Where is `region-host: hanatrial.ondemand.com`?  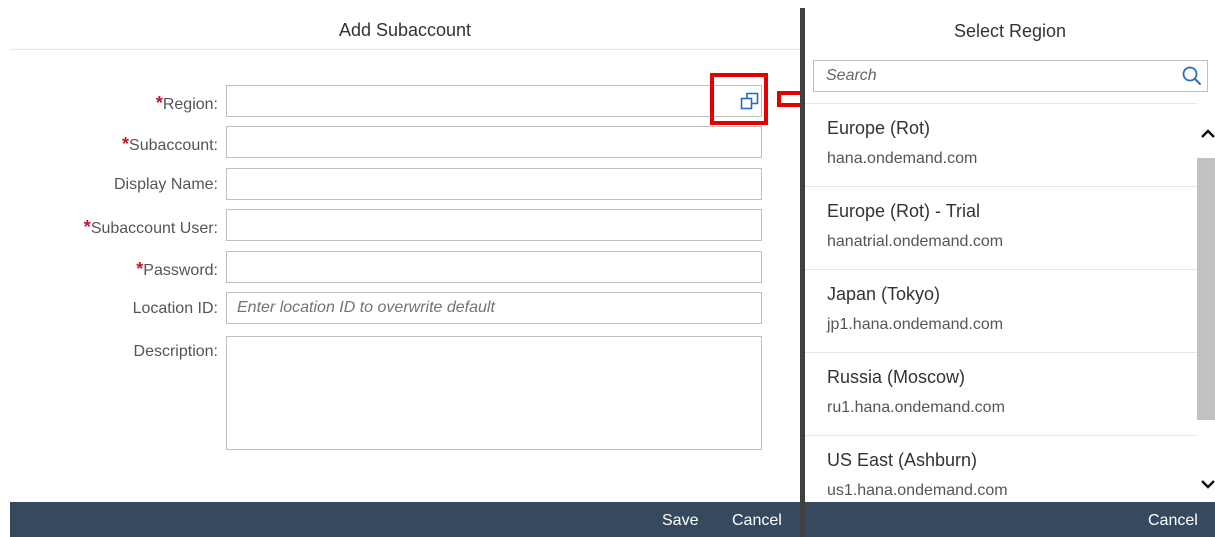 region-host: hanatrial.ondemand.com is located at coordinates (915, 241).